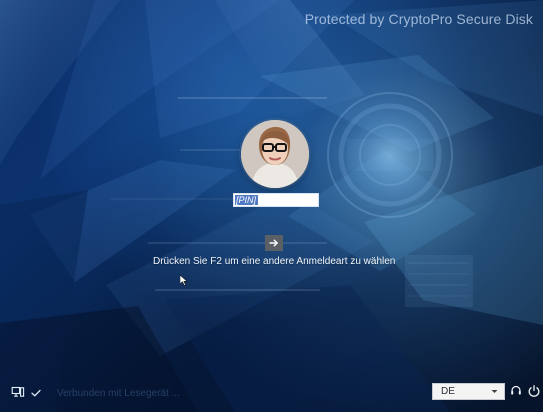 This screenshot has width=543, height=412. I want to click on footer-actions, so click(525, 391).